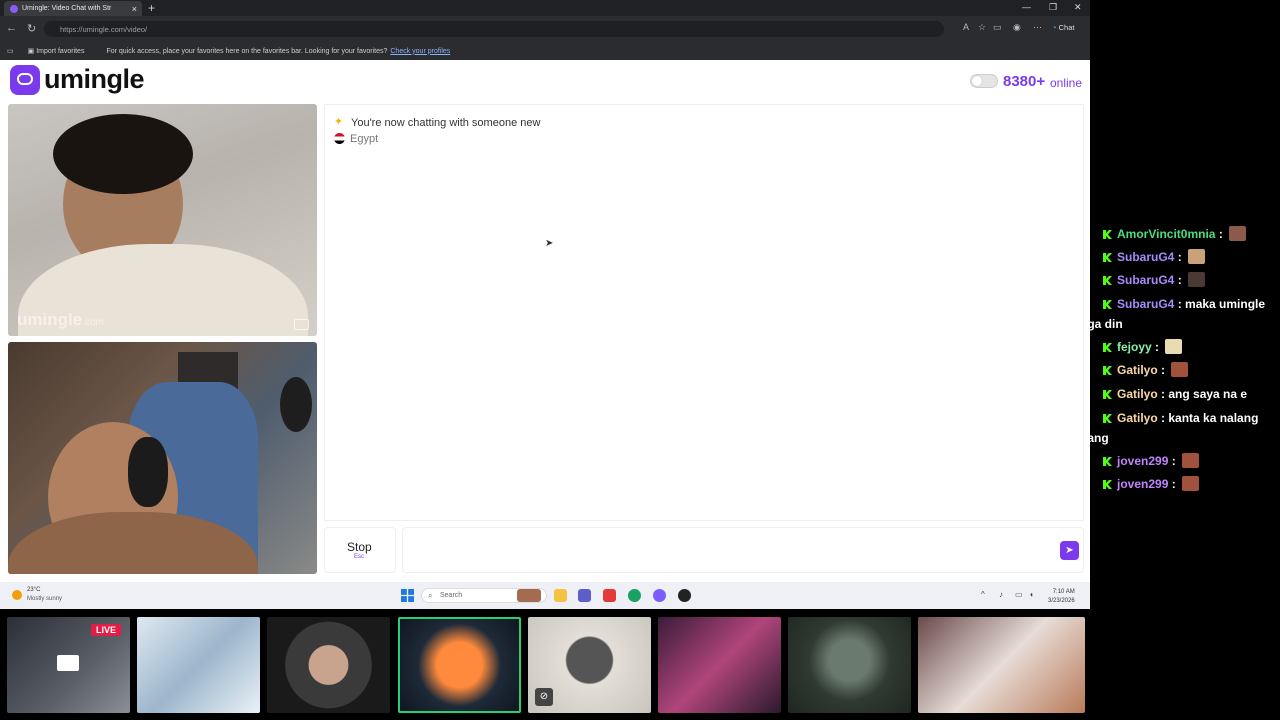  Describe the element at coordinates (123, 154) in the screenshot. I see `stranger-hair` at that location.